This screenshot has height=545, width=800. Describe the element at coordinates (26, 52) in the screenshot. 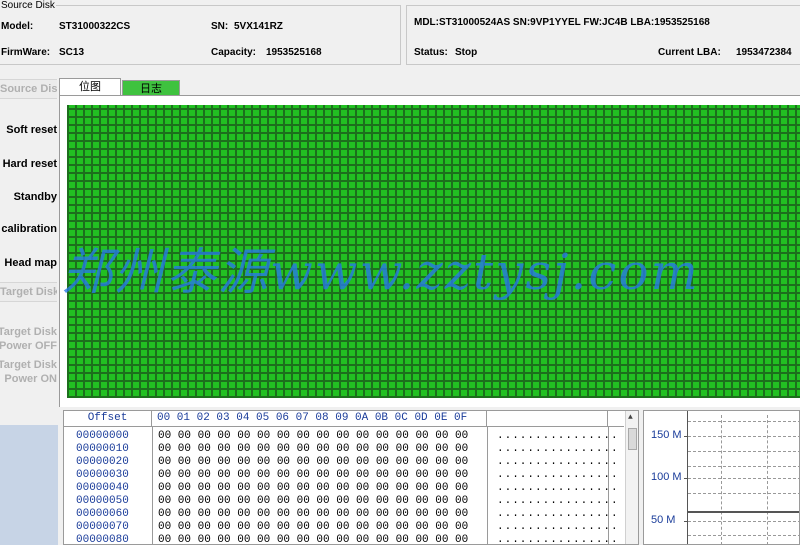

I see `firmware-label: FirmWare:` at that location.